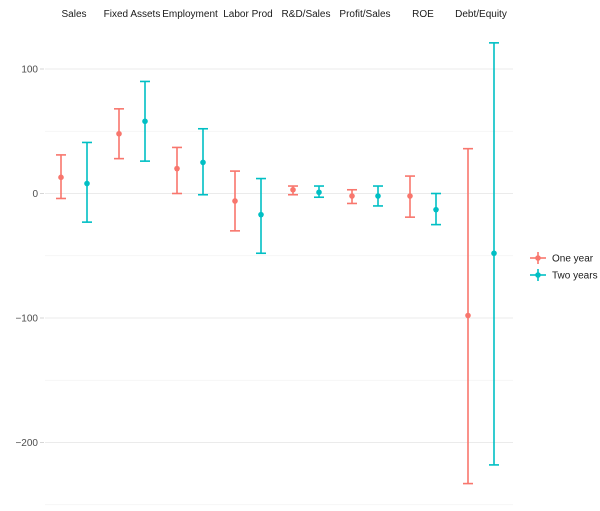 The height and width of the screenshot is (511, 600). Describe the element at coordinates (26, 319) in the screenshot. I see `y-tick-label: −100` at that location.